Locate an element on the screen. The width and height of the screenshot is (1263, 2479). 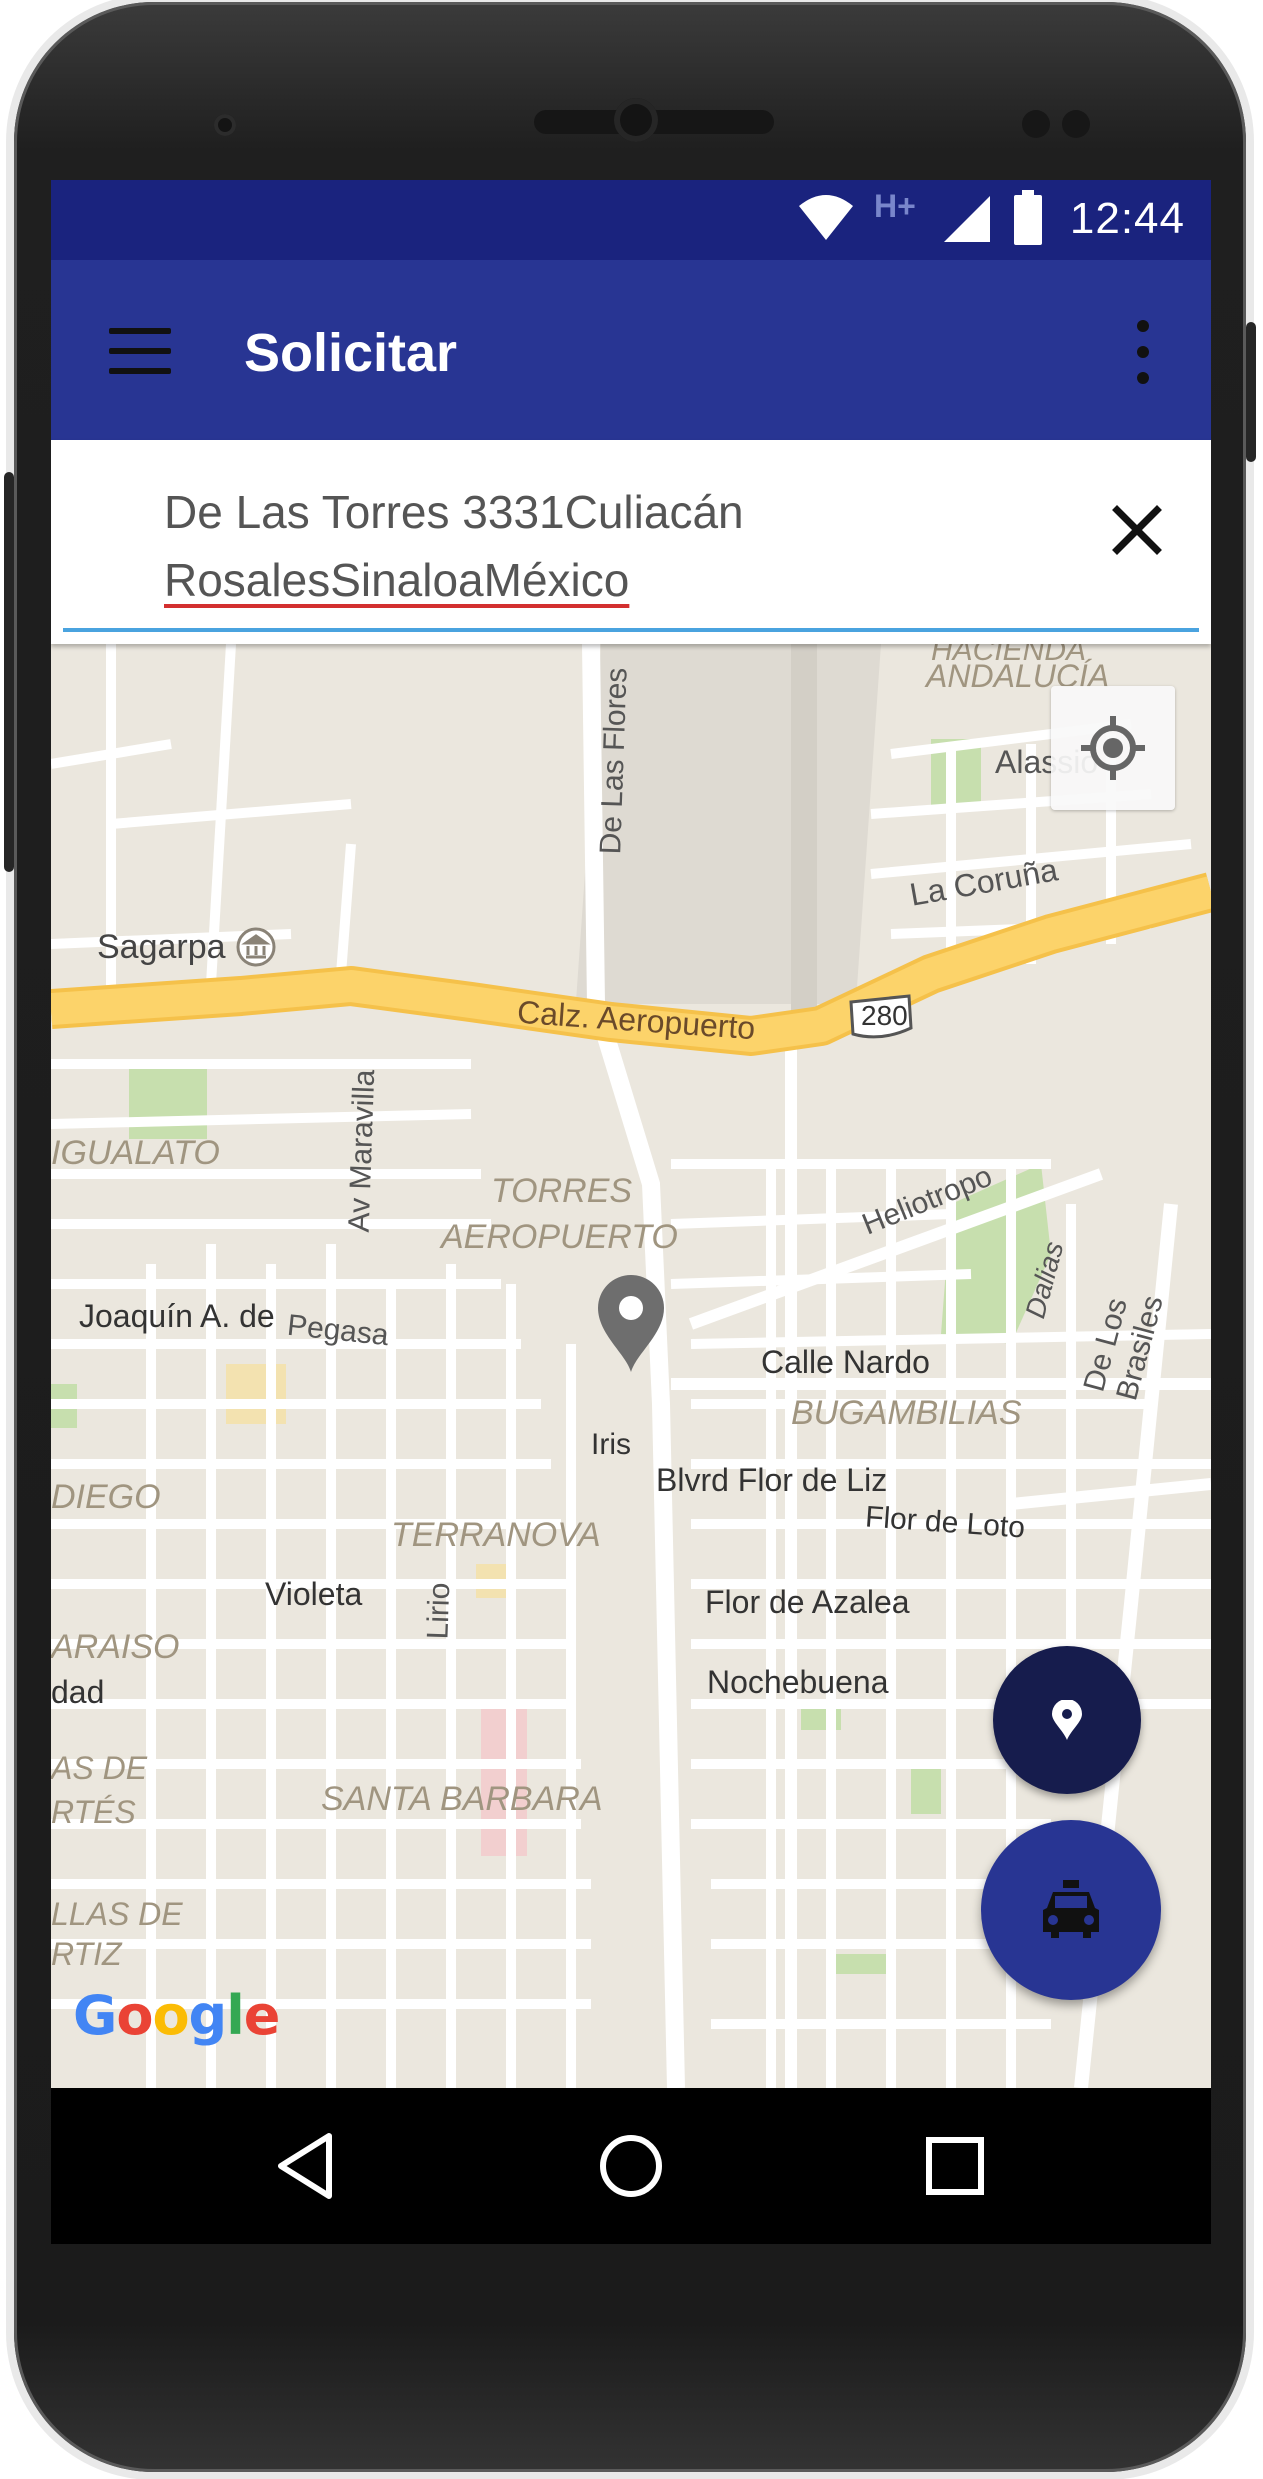
wifi-icon is located at coordinates (826, 217).